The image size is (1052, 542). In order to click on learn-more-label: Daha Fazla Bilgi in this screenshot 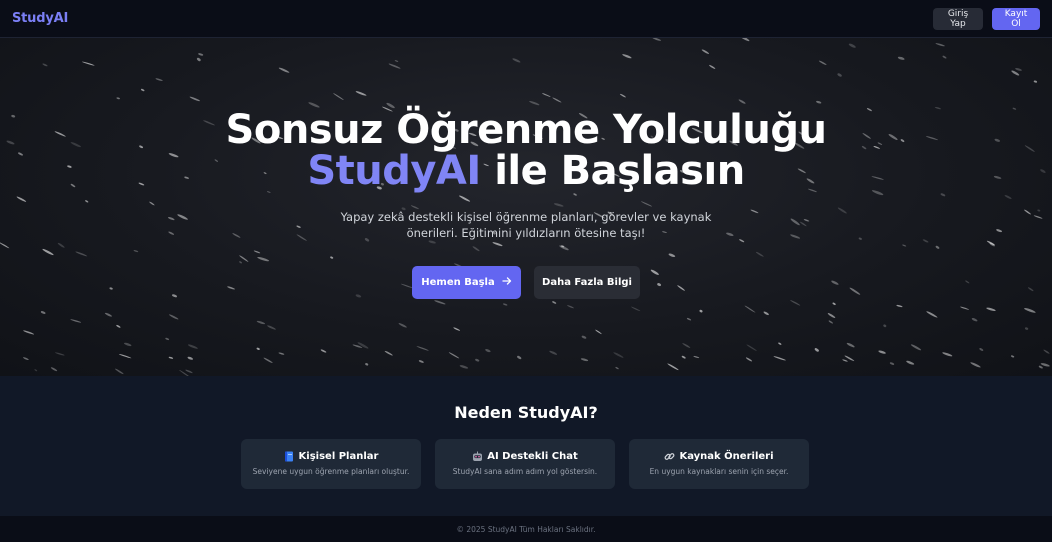, I will do `click(587, 282)`.